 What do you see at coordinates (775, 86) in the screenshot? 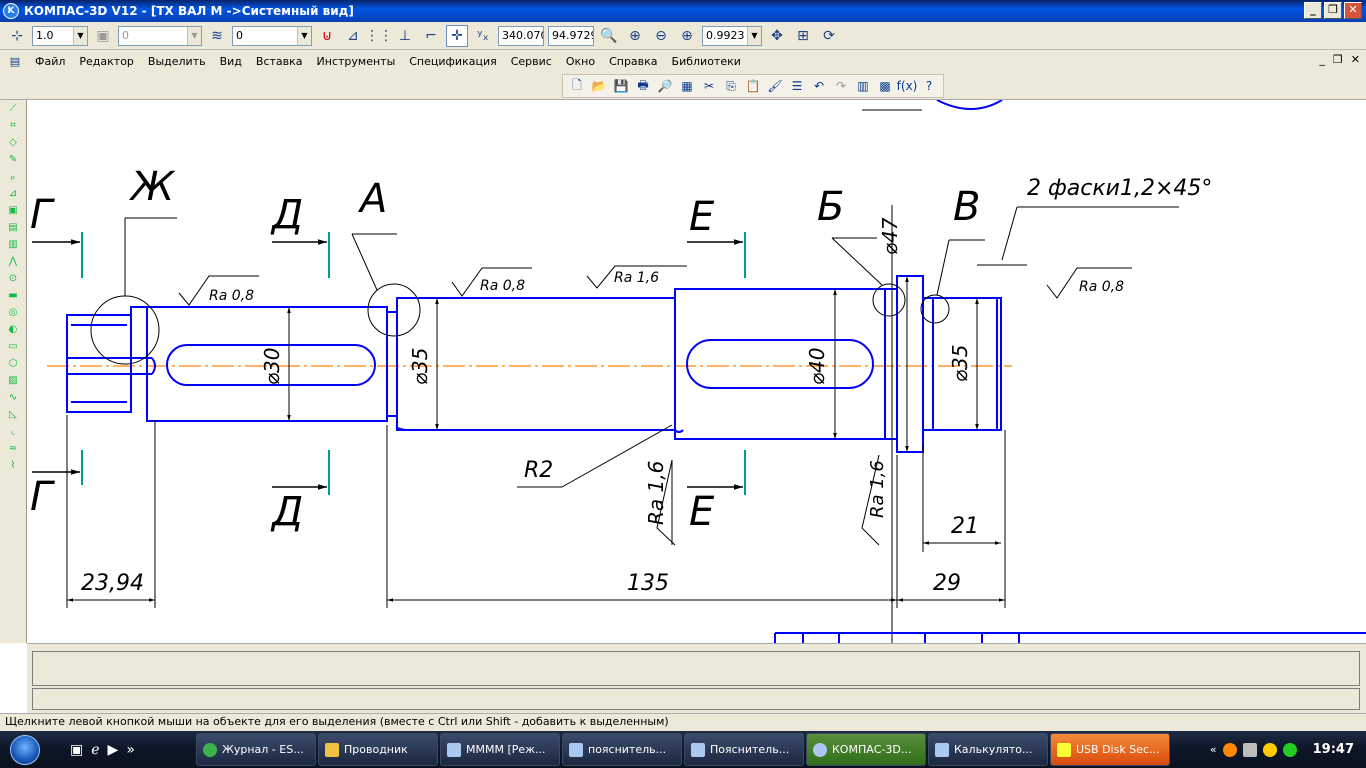
I see `copy-properties-icon: 🖌` at bounding box center [775, 86].